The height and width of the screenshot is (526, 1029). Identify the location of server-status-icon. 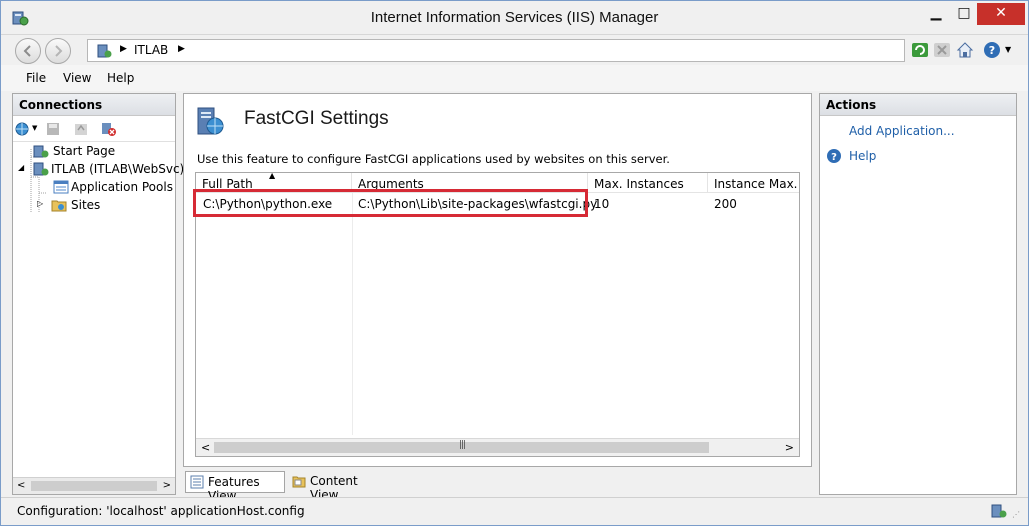
(999, 511).